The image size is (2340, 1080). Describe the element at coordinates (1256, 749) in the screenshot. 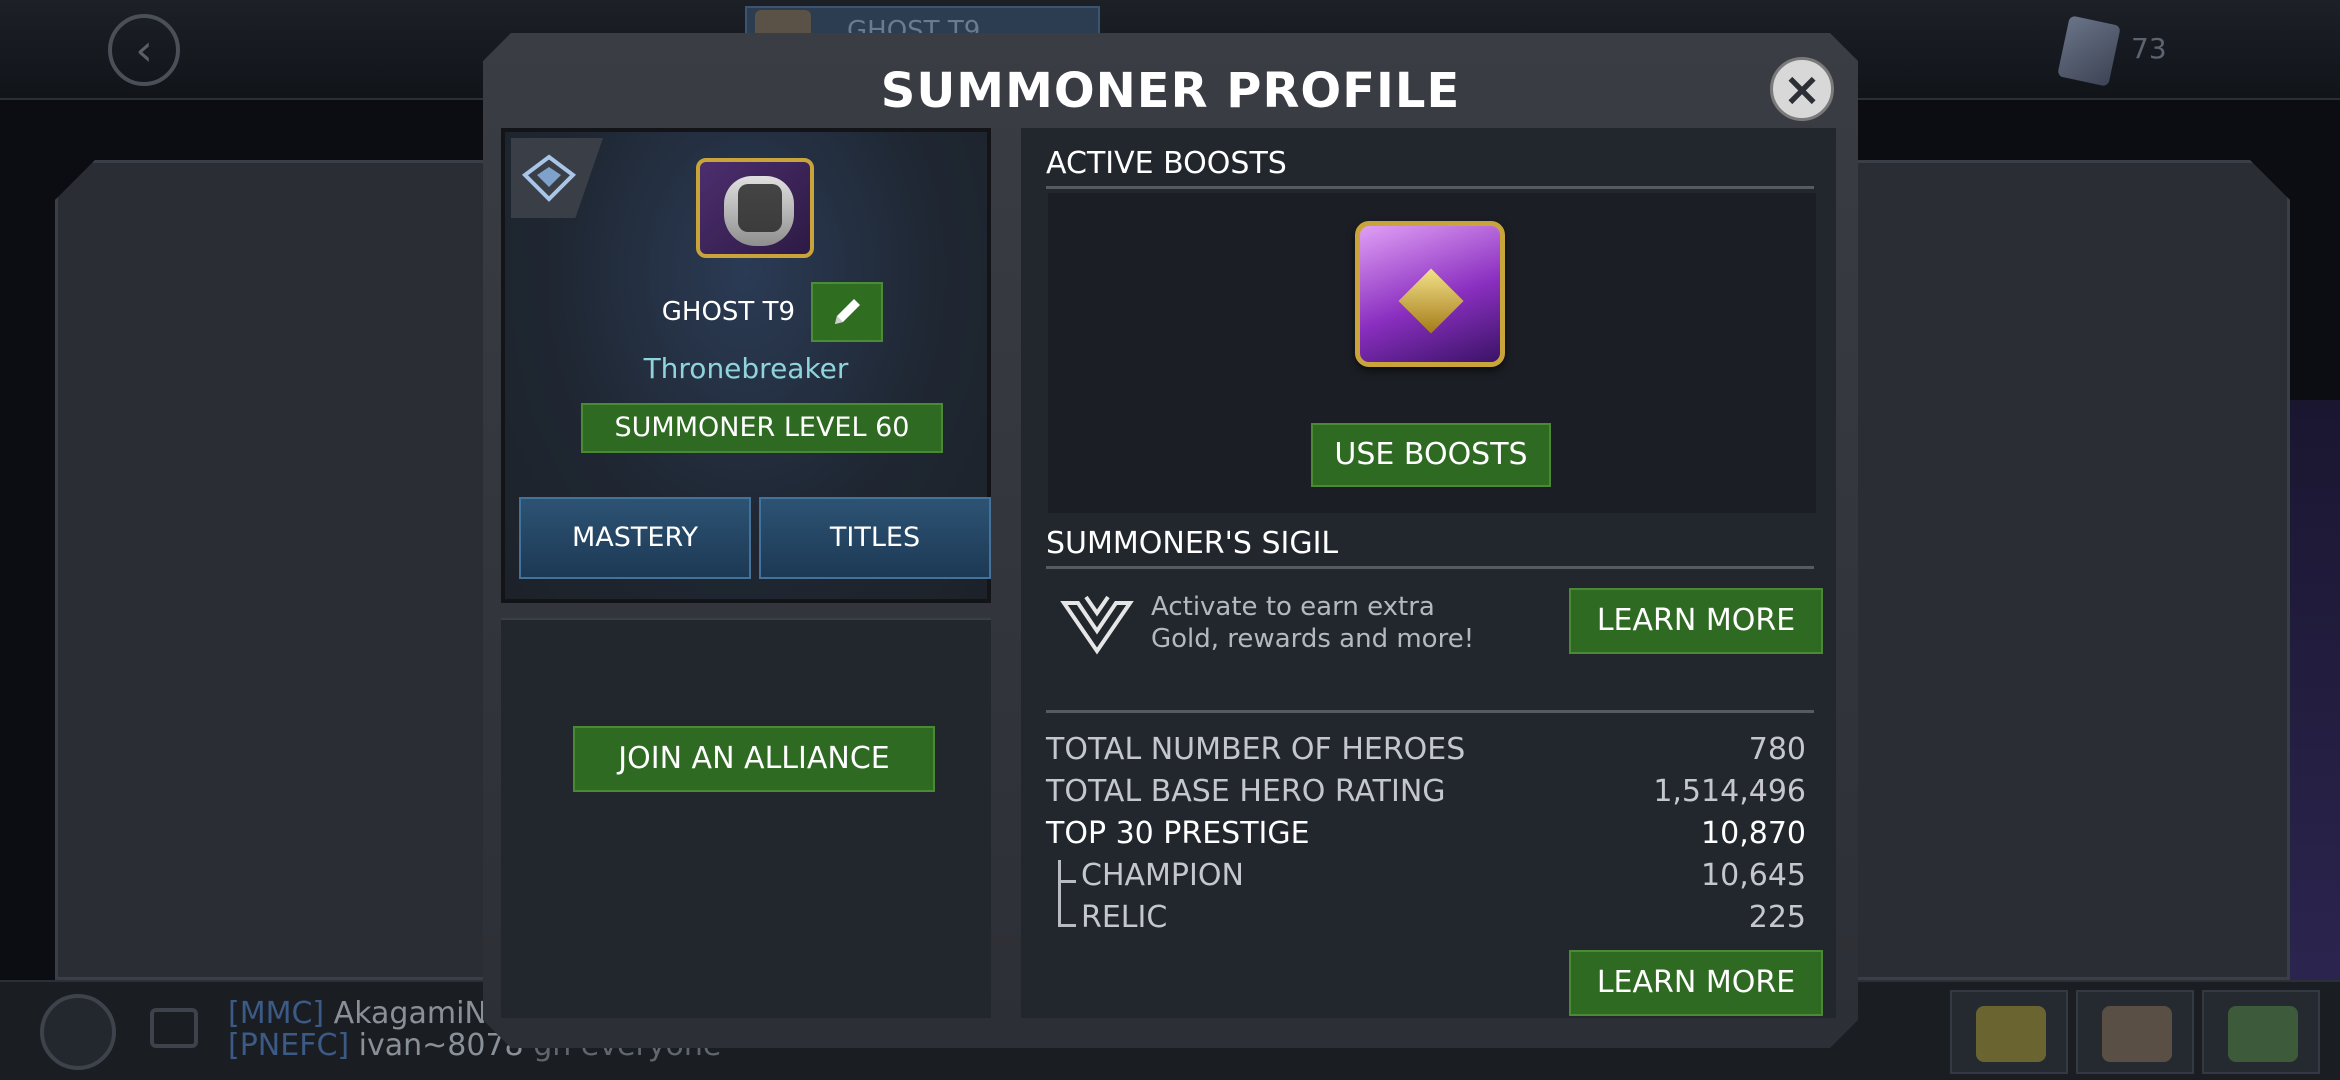

I see `stat-label: TOTAL NUMBER OF HEROES` at that location.